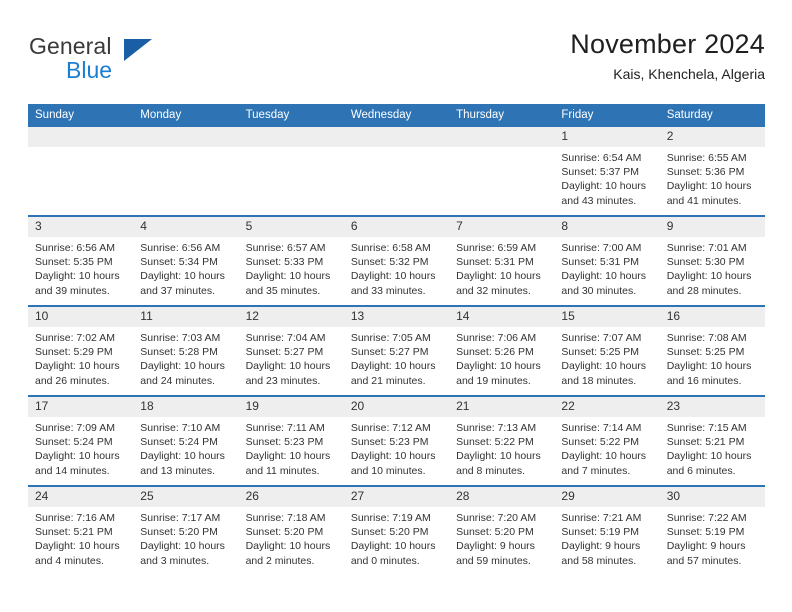  I want to click on sunrise-text: Sunrise: 7:10 AM, so click(180, 428).